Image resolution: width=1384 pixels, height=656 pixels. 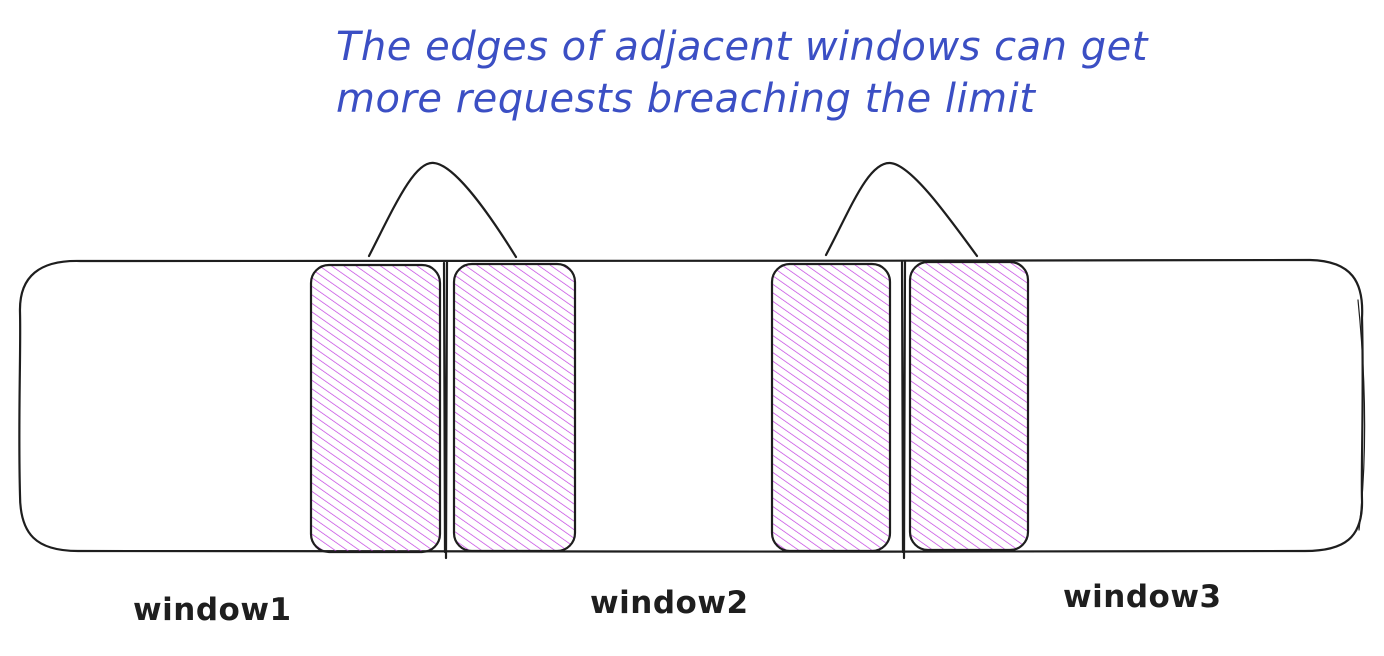 What do you see at coordinates (686, 99) in the screenshot?
I see `annotation-line-2: more requests breaching the limit` at bounding box center [686, 99].